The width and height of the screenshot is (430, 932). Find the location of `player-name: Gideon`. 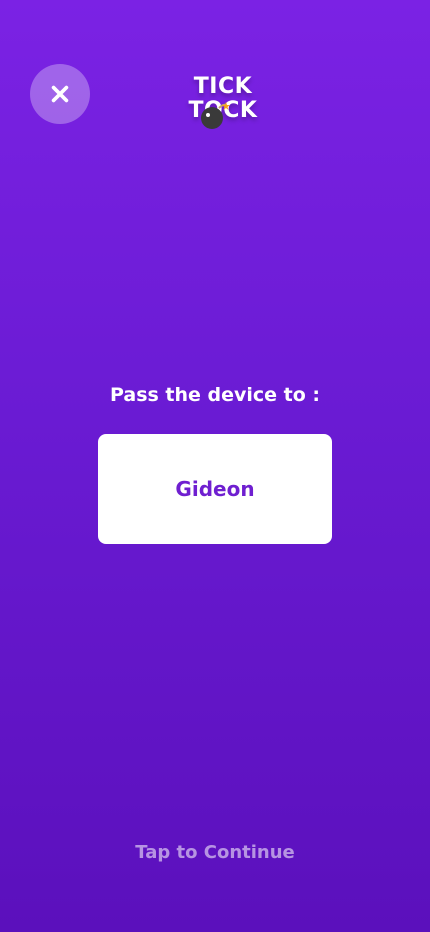

player-name: Gideon is located at coordinates (215, 489).